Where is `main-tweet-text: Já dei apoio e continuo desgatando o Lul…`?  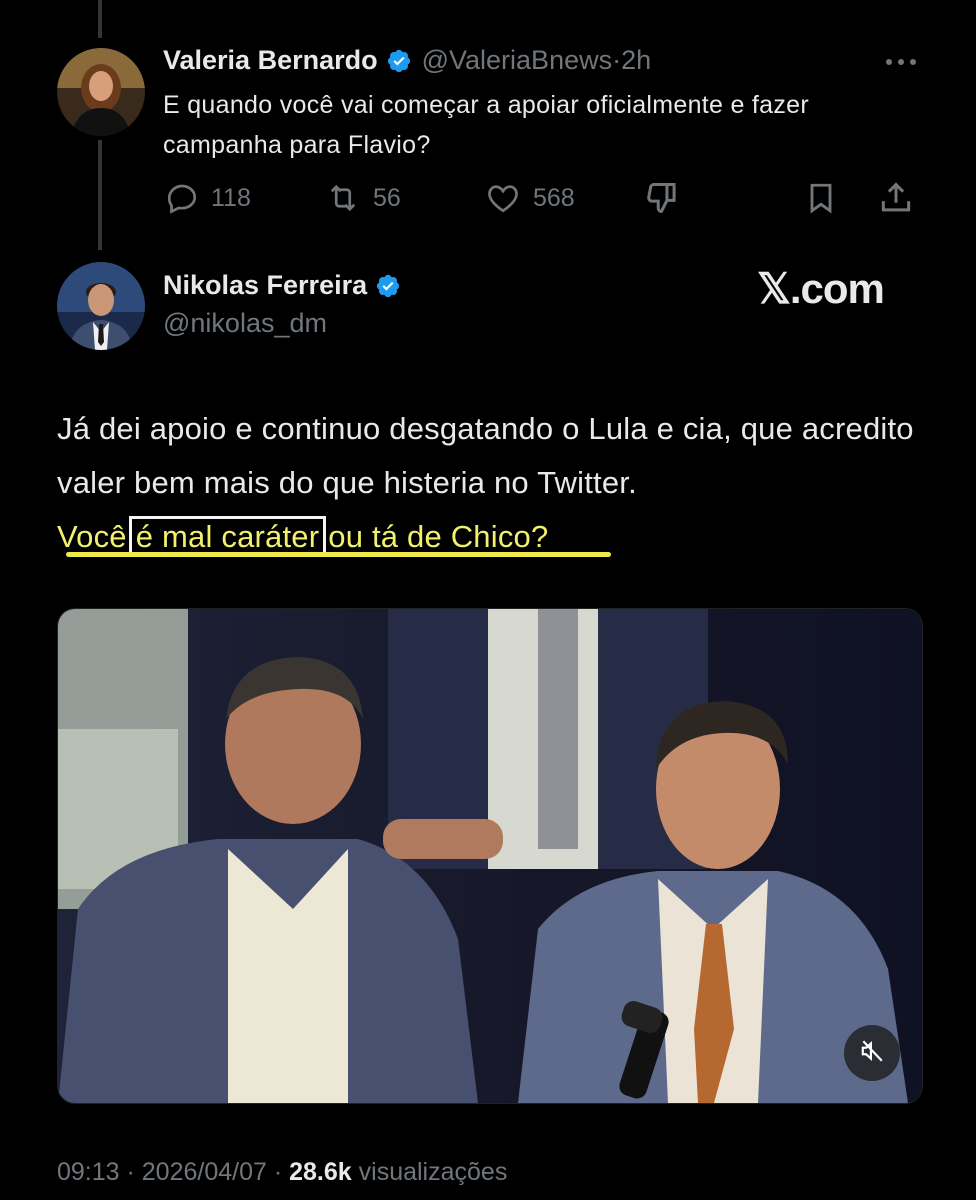
main-tweet-text: Já dei apoio e continuo desgatando o Lul… is located at coordinates (497, 483).